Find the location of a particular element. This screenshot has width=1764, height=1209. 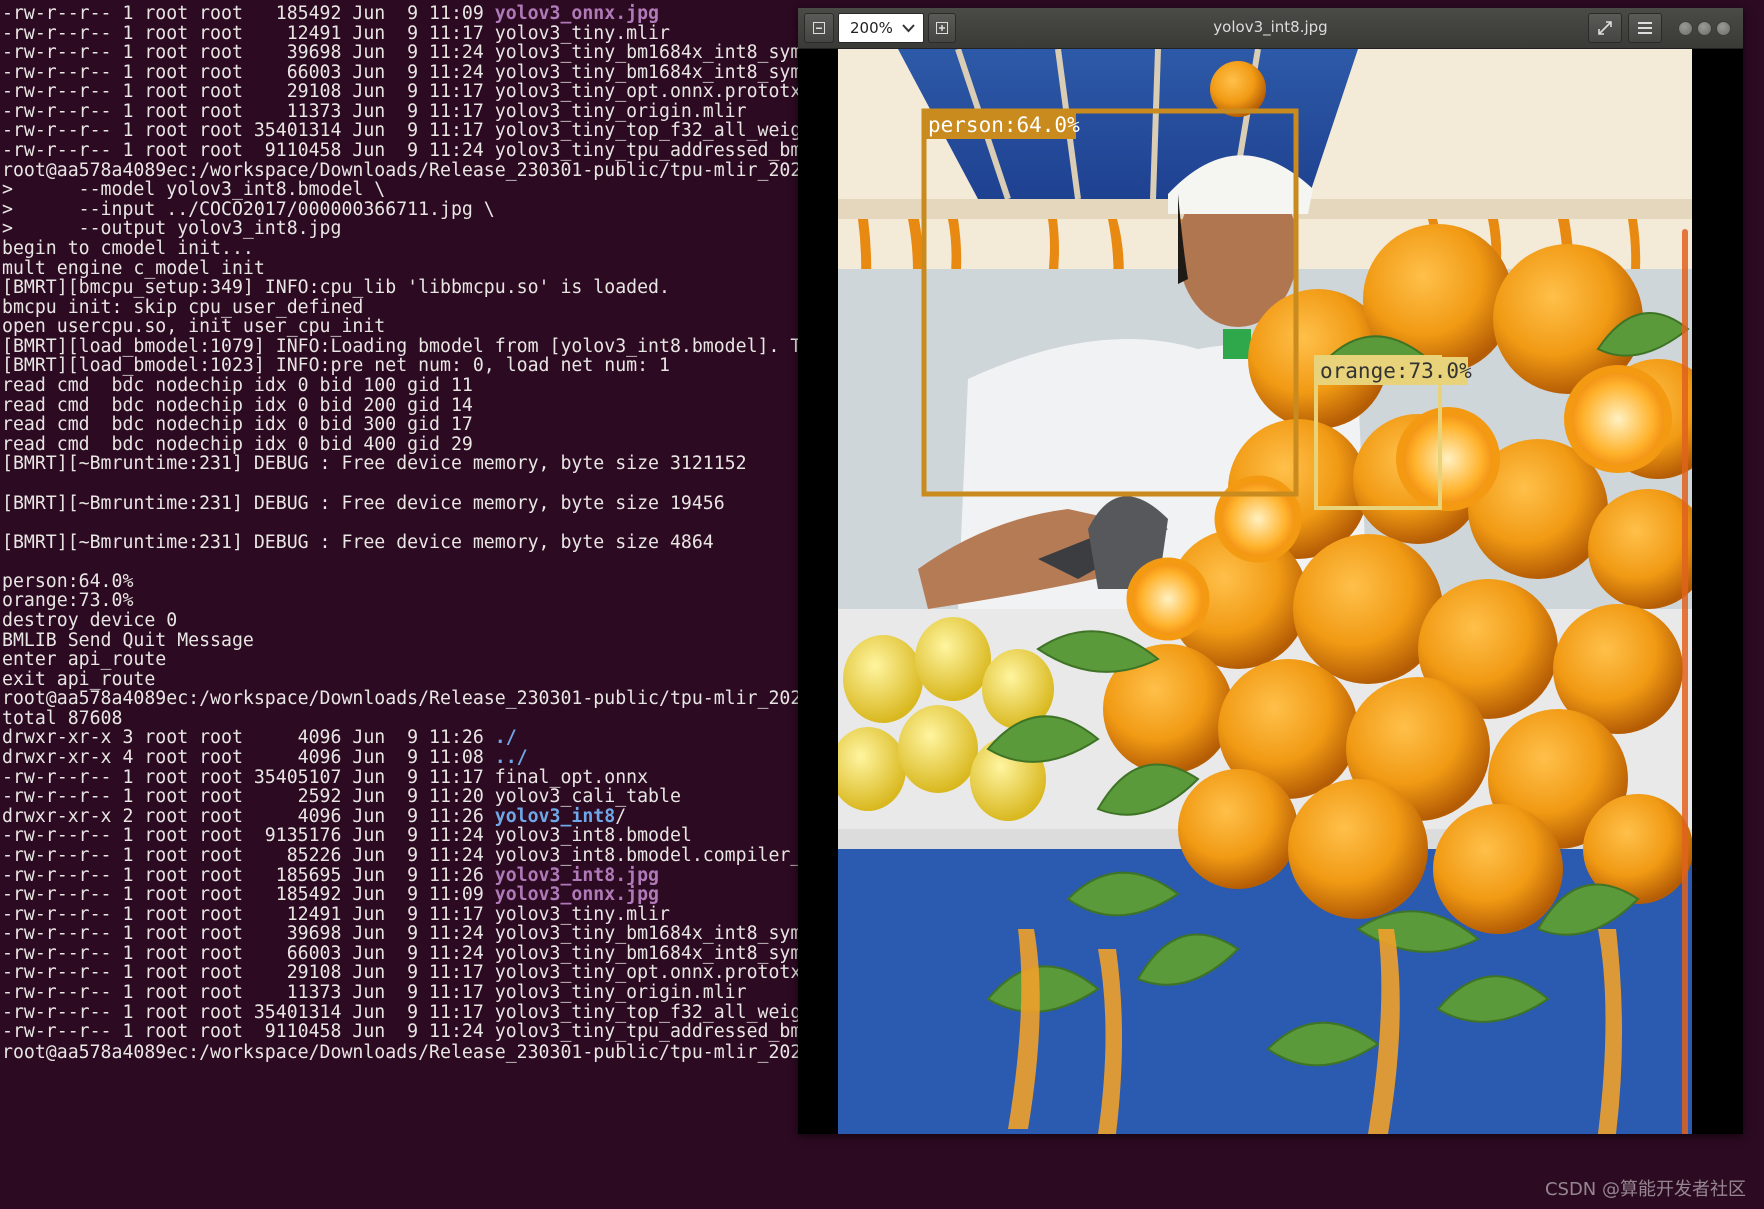

terminal-text: drwxr-xr-x 2 root root 4096 Jun 9 11:26 is located at coordinates (248, 816).